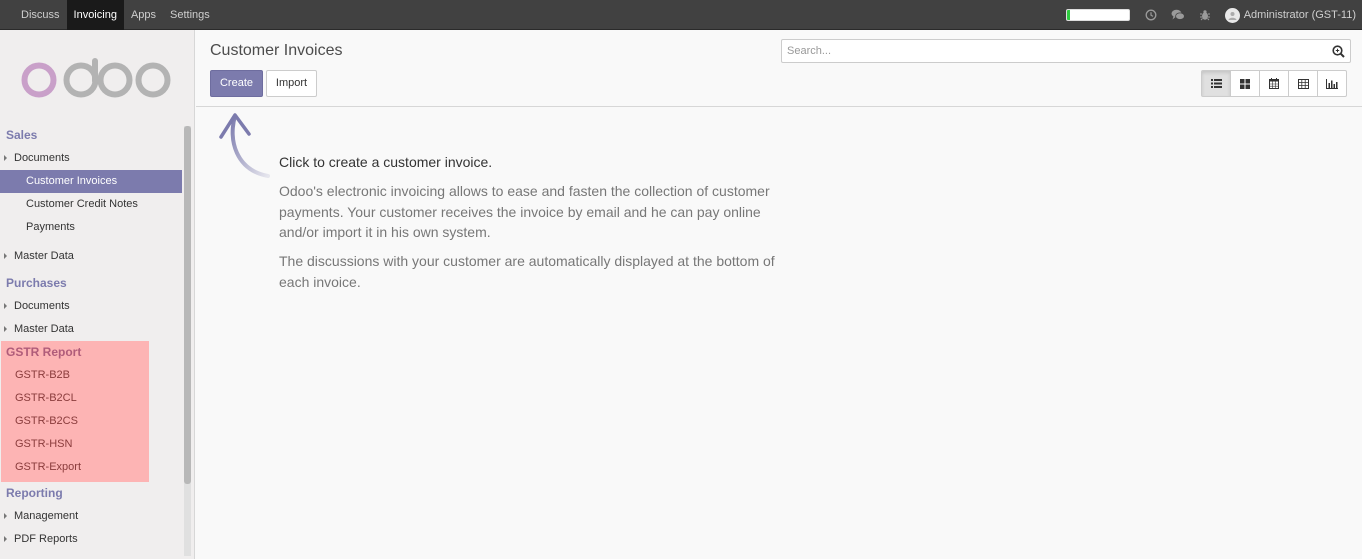 Image resolution: width=1362 pixels, height=559 pixels. Describe the element at coordinates (40, 15) in the screenshot. I see `menu-discuss: Discuss` at that location.